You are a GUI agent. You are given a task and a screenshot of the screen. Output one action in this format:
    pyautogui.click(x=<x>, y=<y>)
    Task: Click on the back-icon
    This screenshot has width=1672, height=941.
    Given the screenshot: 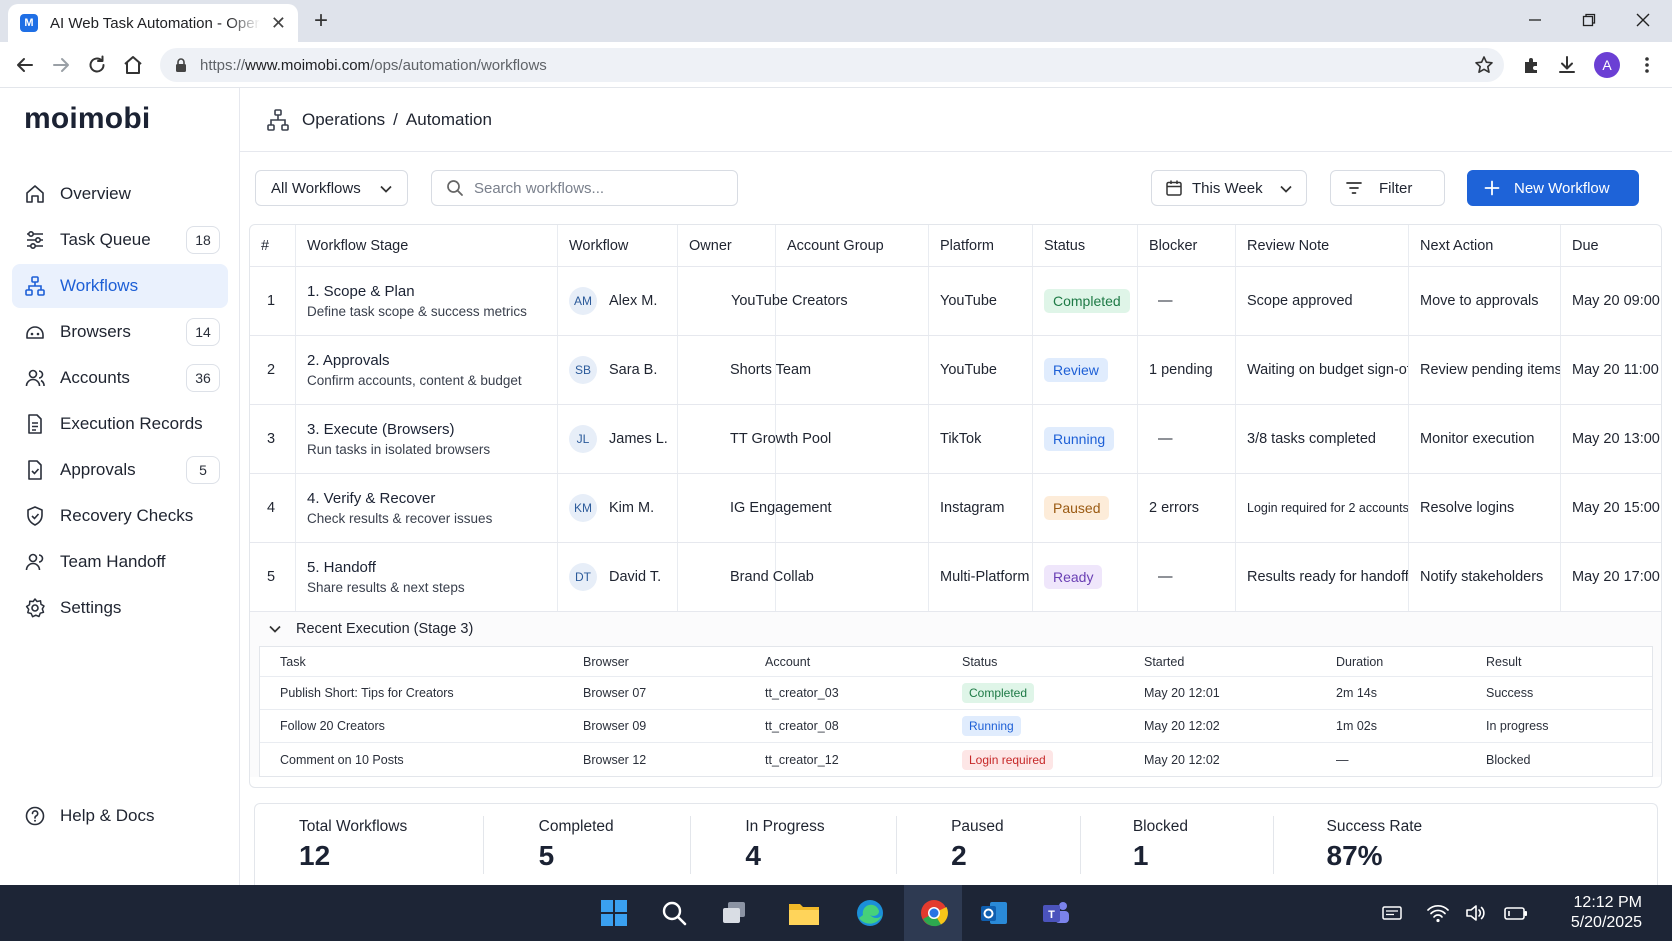 What is the action you would take?
    pyautogui.click(x=25, y=65)
    